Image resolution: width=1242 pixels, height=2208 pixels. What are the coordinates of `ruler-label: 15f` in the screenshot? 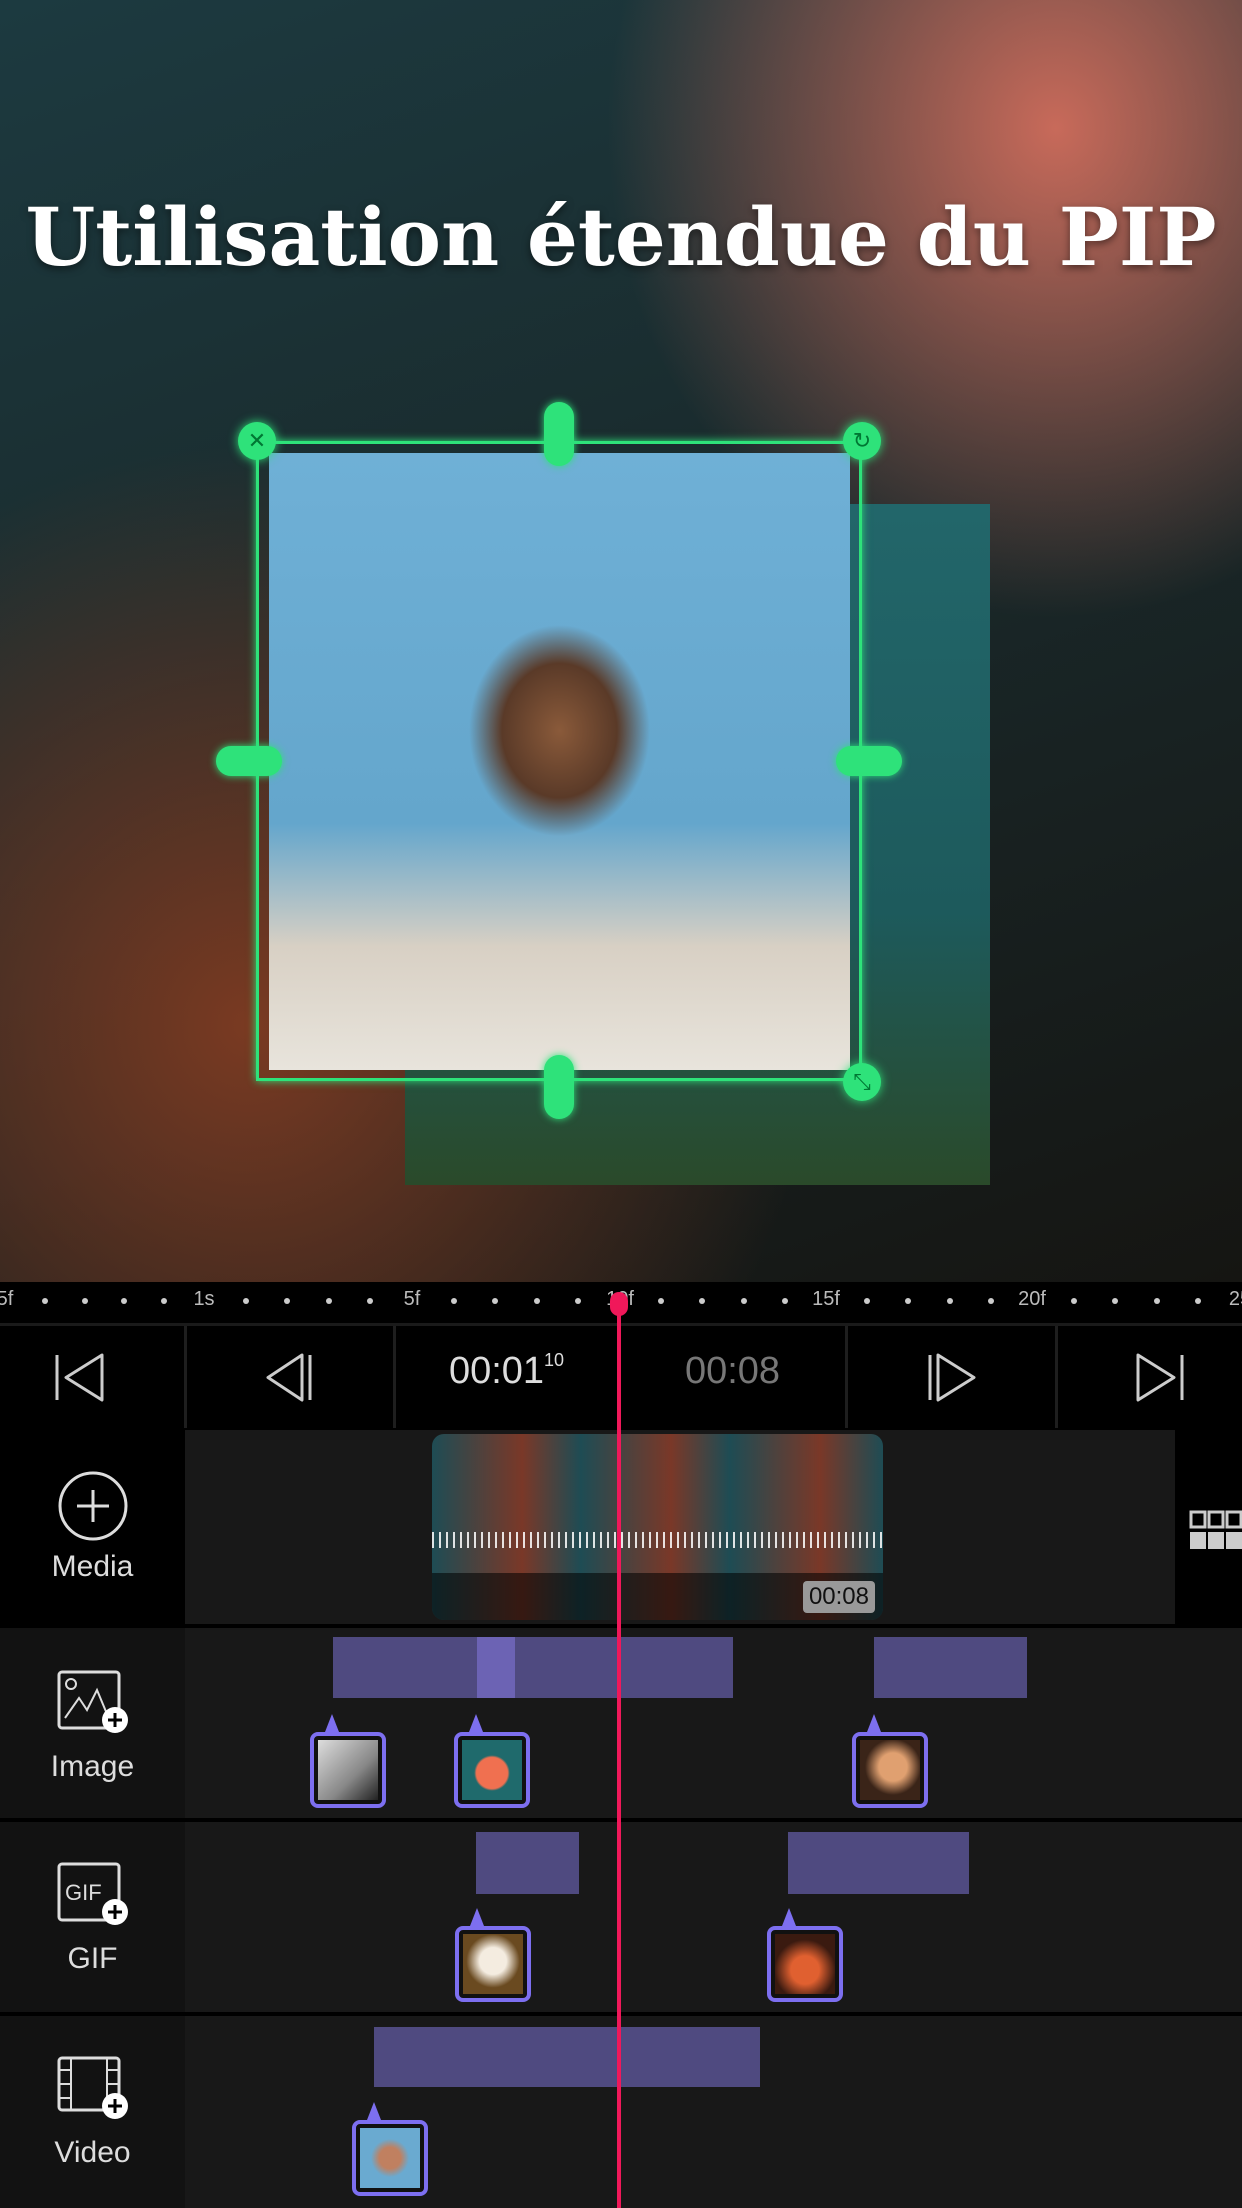 It's located at (826, 1299).